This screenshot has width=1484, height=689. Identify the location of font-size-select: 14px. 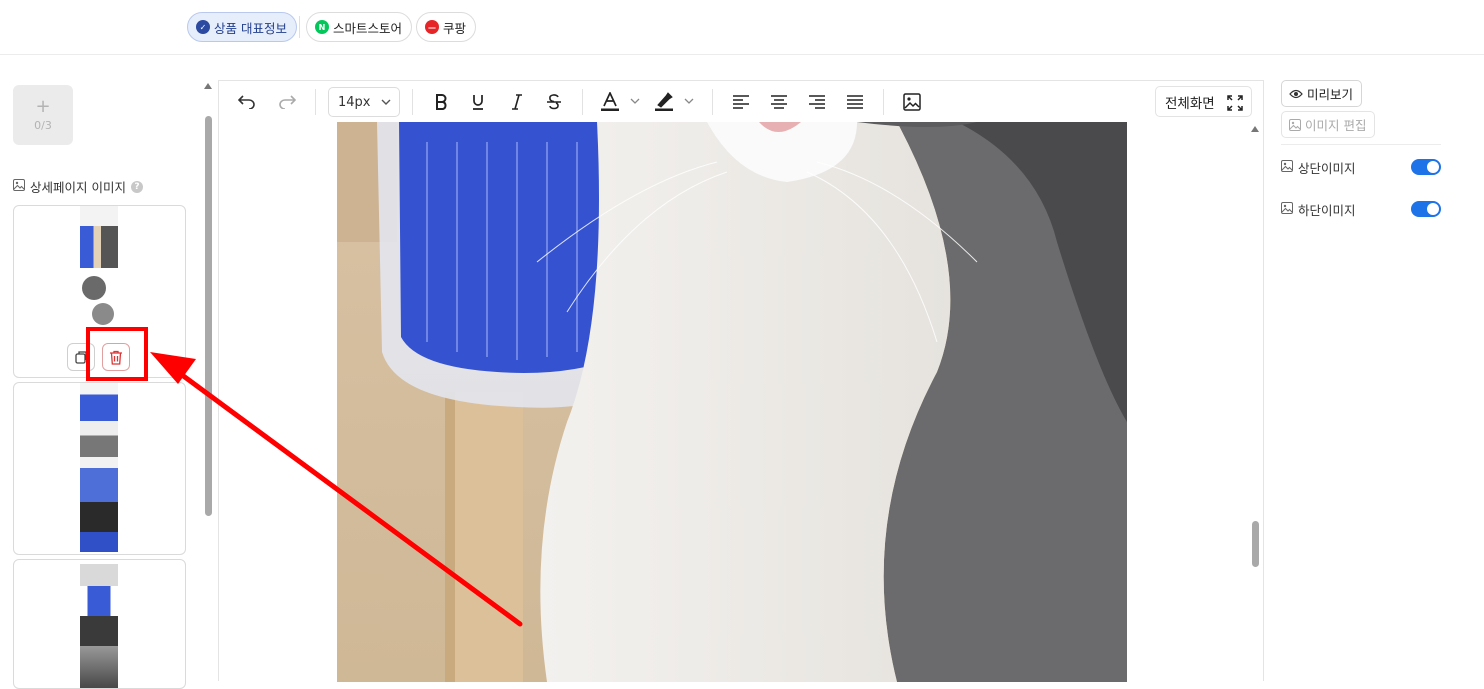
(364, 102).